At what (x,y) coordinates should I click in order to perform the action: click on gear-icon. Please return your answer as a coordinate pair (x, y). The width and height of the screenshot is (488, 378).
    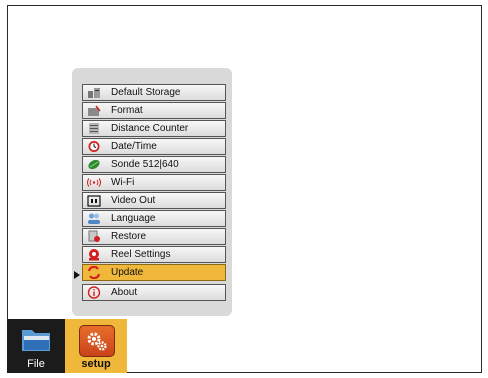
    Looking at the image, I should click on (97, 341).